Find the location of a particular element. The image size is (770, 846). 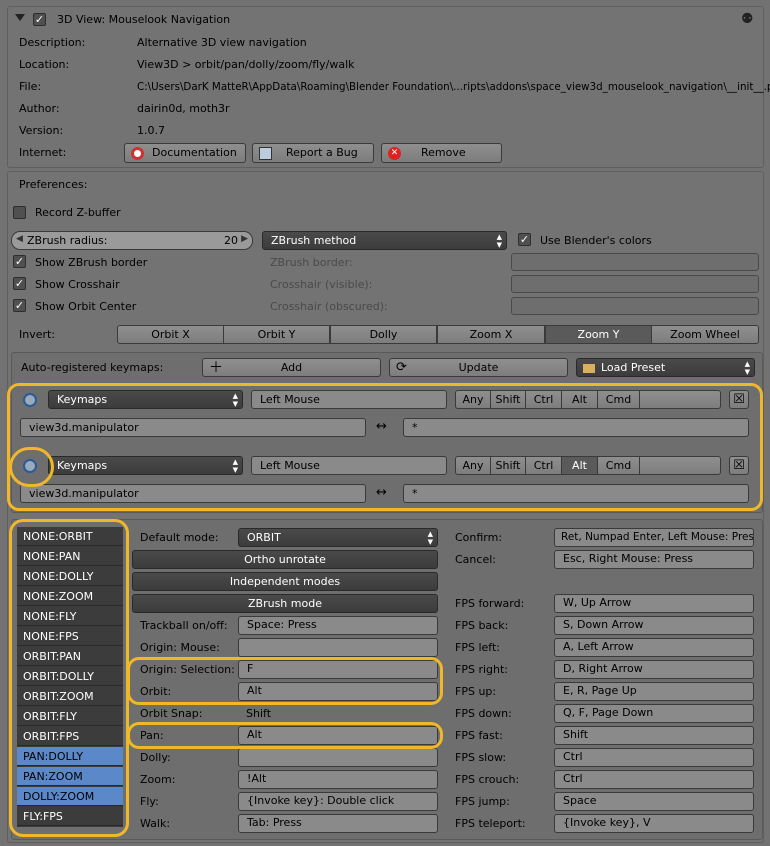

remove-button: ✕ Remove is located at coordinates (441, 153).